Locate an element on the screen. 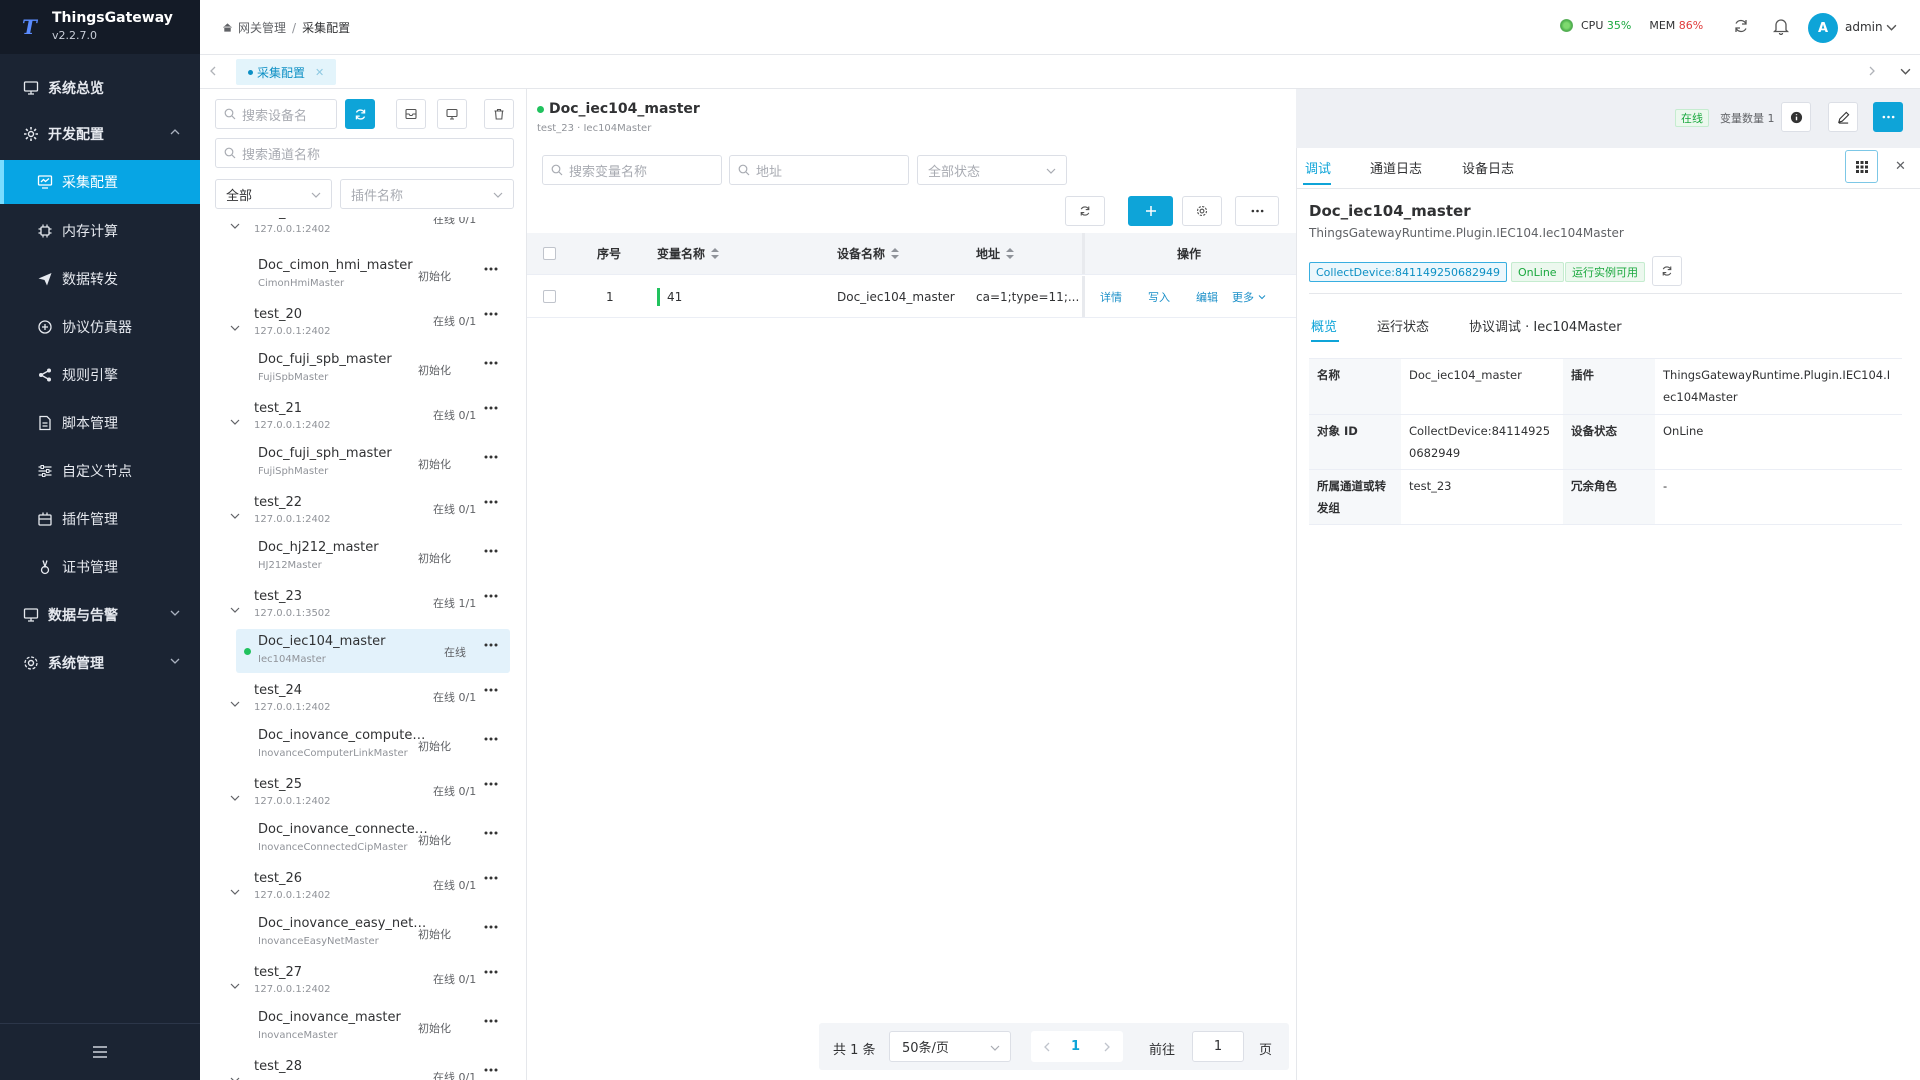 The image size is (1920, 1080). select-all-checkbox is located at coordinates (549, 253).